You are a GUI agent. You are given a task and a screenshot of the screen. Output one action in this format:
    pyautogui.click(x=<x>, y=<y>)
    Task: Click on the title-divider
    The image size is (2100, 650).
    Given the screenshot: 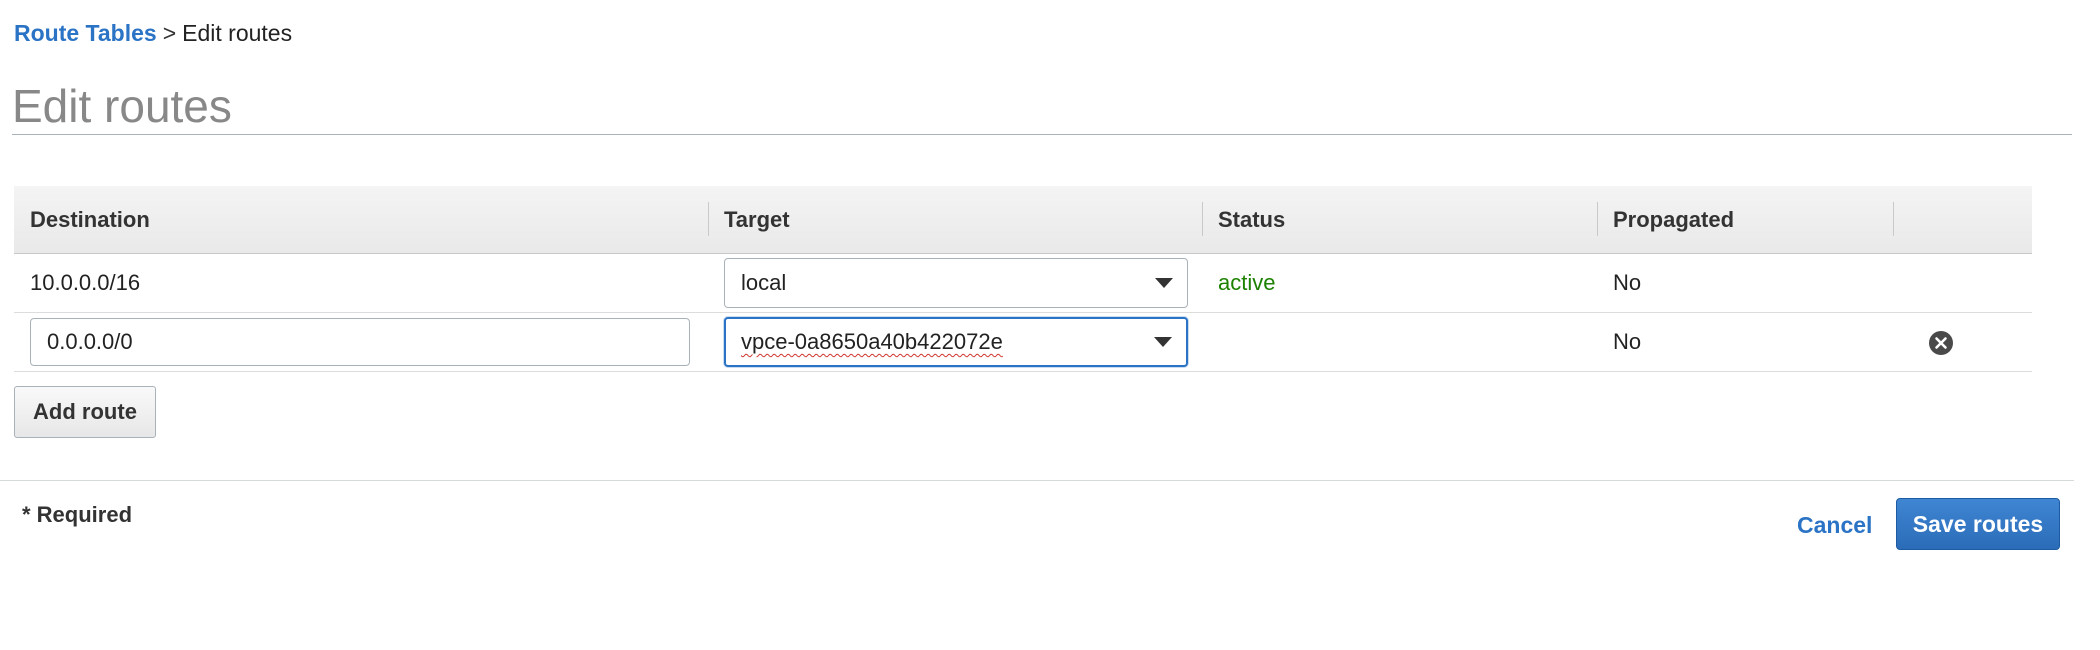 What is the action you would take?
    pyautogui.click(x=1042, y=134)
    